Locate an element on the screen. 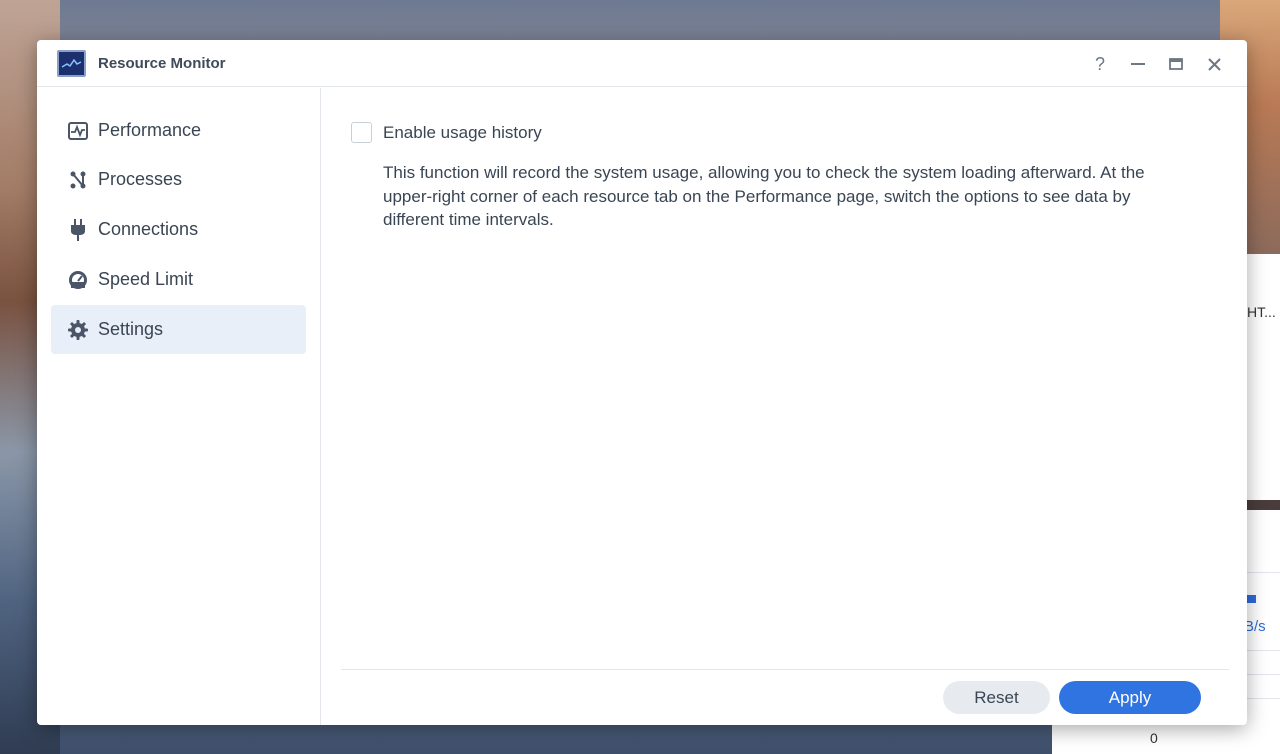 The height and width of the screenshot is (754, 1280). sidebar-item-processes: Processes is located at coordinates (178, 179).